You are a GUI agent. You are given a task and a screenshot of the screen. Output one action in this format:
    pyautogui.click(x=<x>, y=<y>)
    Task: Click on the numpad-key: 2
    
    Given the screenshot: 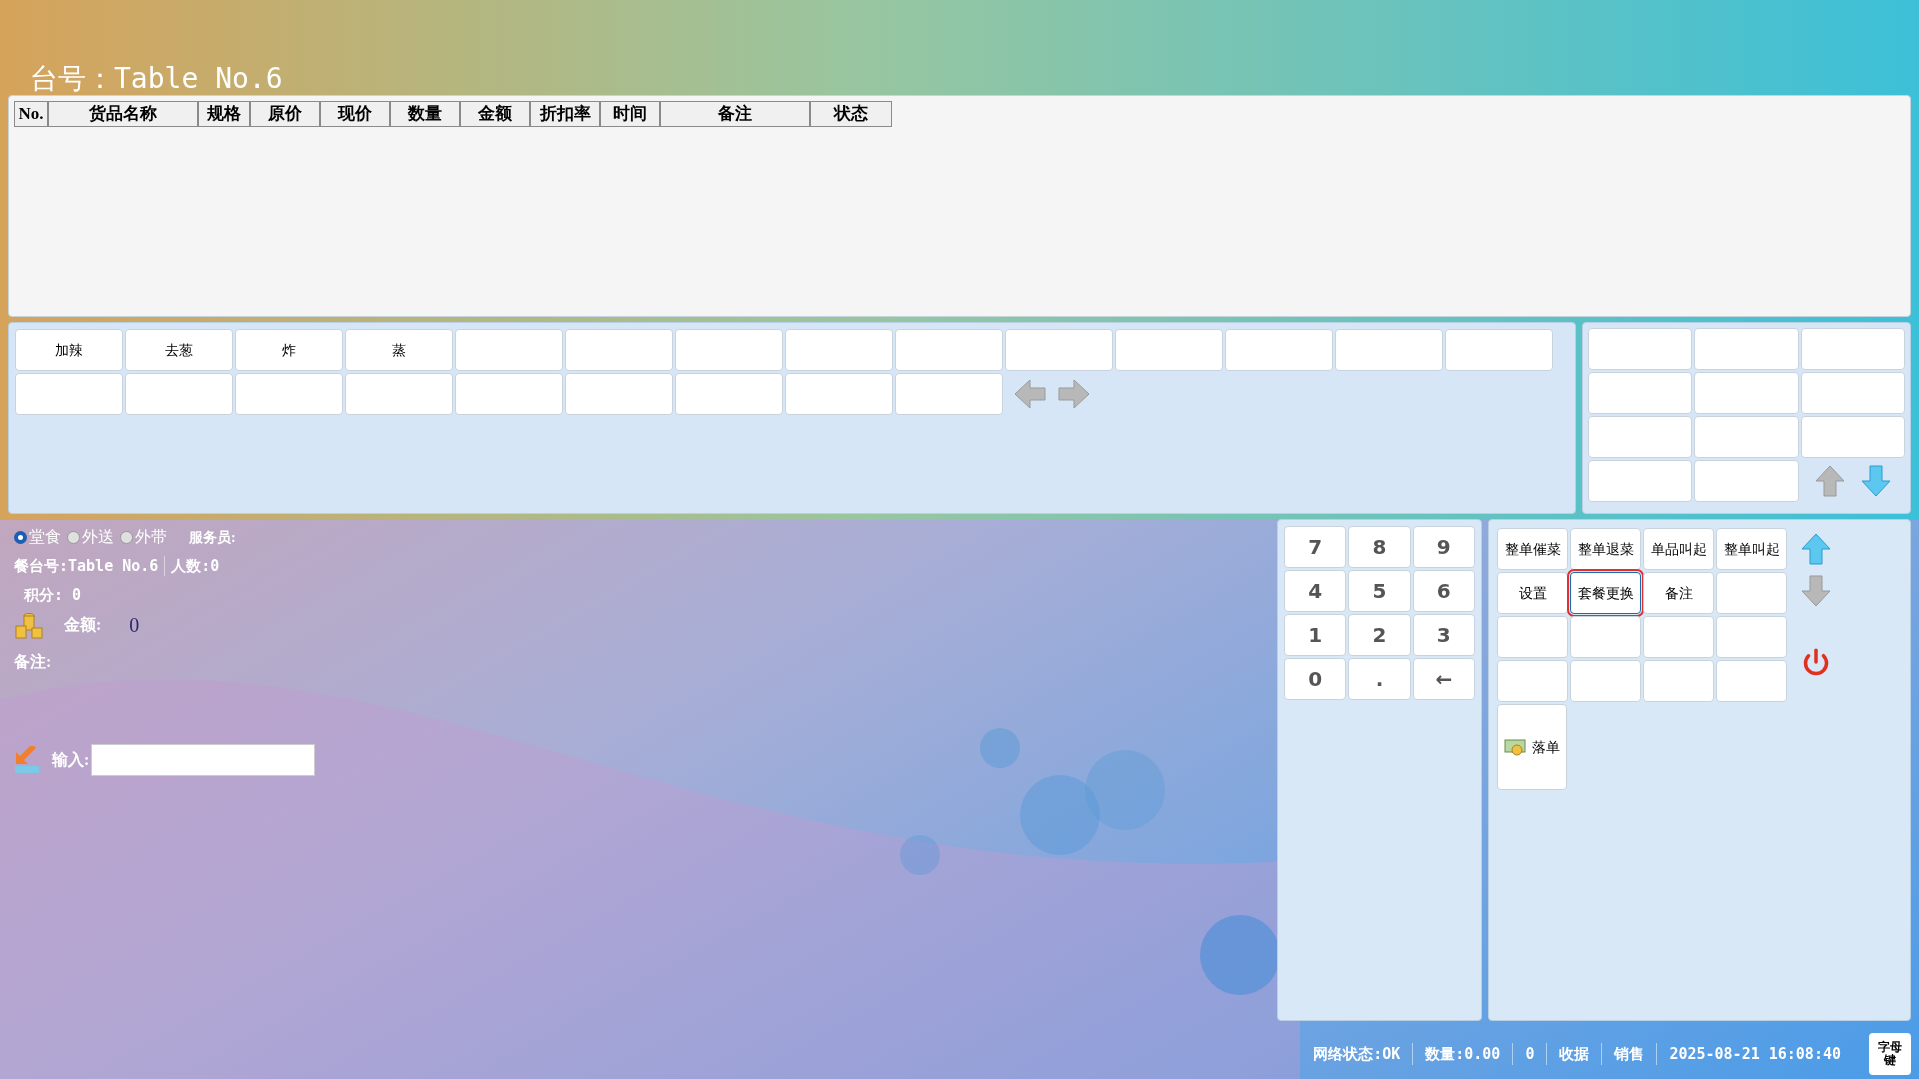 What is the action you would take?
    pyautogui.click(x=1379, y=635)
    